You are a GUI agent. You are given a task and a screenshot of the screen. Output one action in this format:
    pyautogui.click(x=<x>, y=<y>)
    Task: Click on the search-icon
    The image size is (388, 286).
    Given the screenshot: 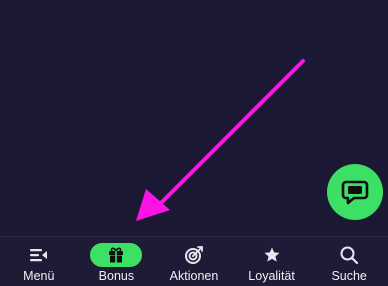 What is the action you would take?
    pyautogui.click(x=349, y=255)
    